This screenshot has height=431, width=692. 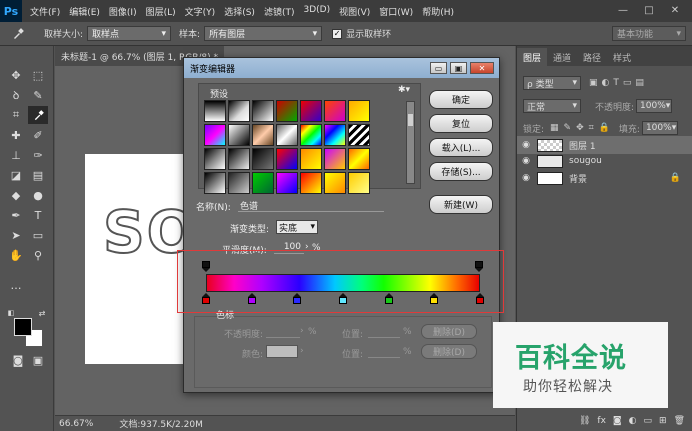 What do you see at coordinates (239, 11) in the screenshot?
I see `menu-select: 选择(S)` at bounding box center [239, 11].